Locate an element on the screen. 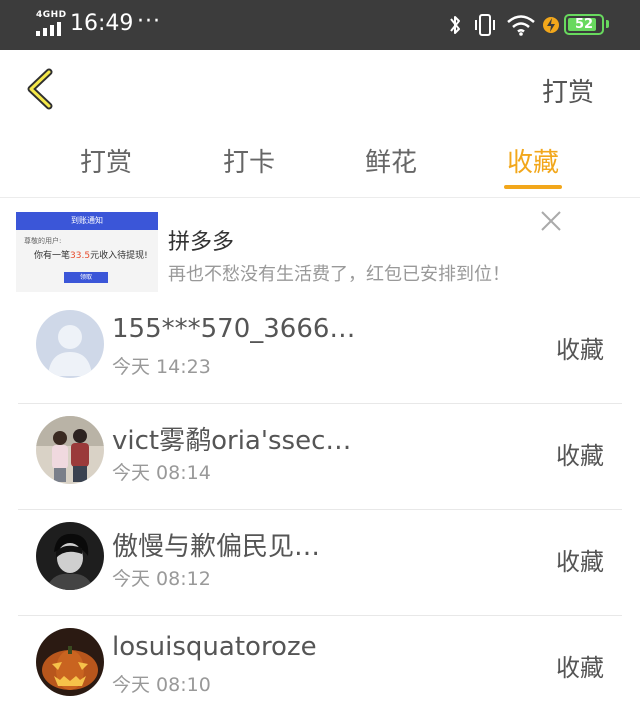  pumpkin-avatar is located at coordinates (70, 662).